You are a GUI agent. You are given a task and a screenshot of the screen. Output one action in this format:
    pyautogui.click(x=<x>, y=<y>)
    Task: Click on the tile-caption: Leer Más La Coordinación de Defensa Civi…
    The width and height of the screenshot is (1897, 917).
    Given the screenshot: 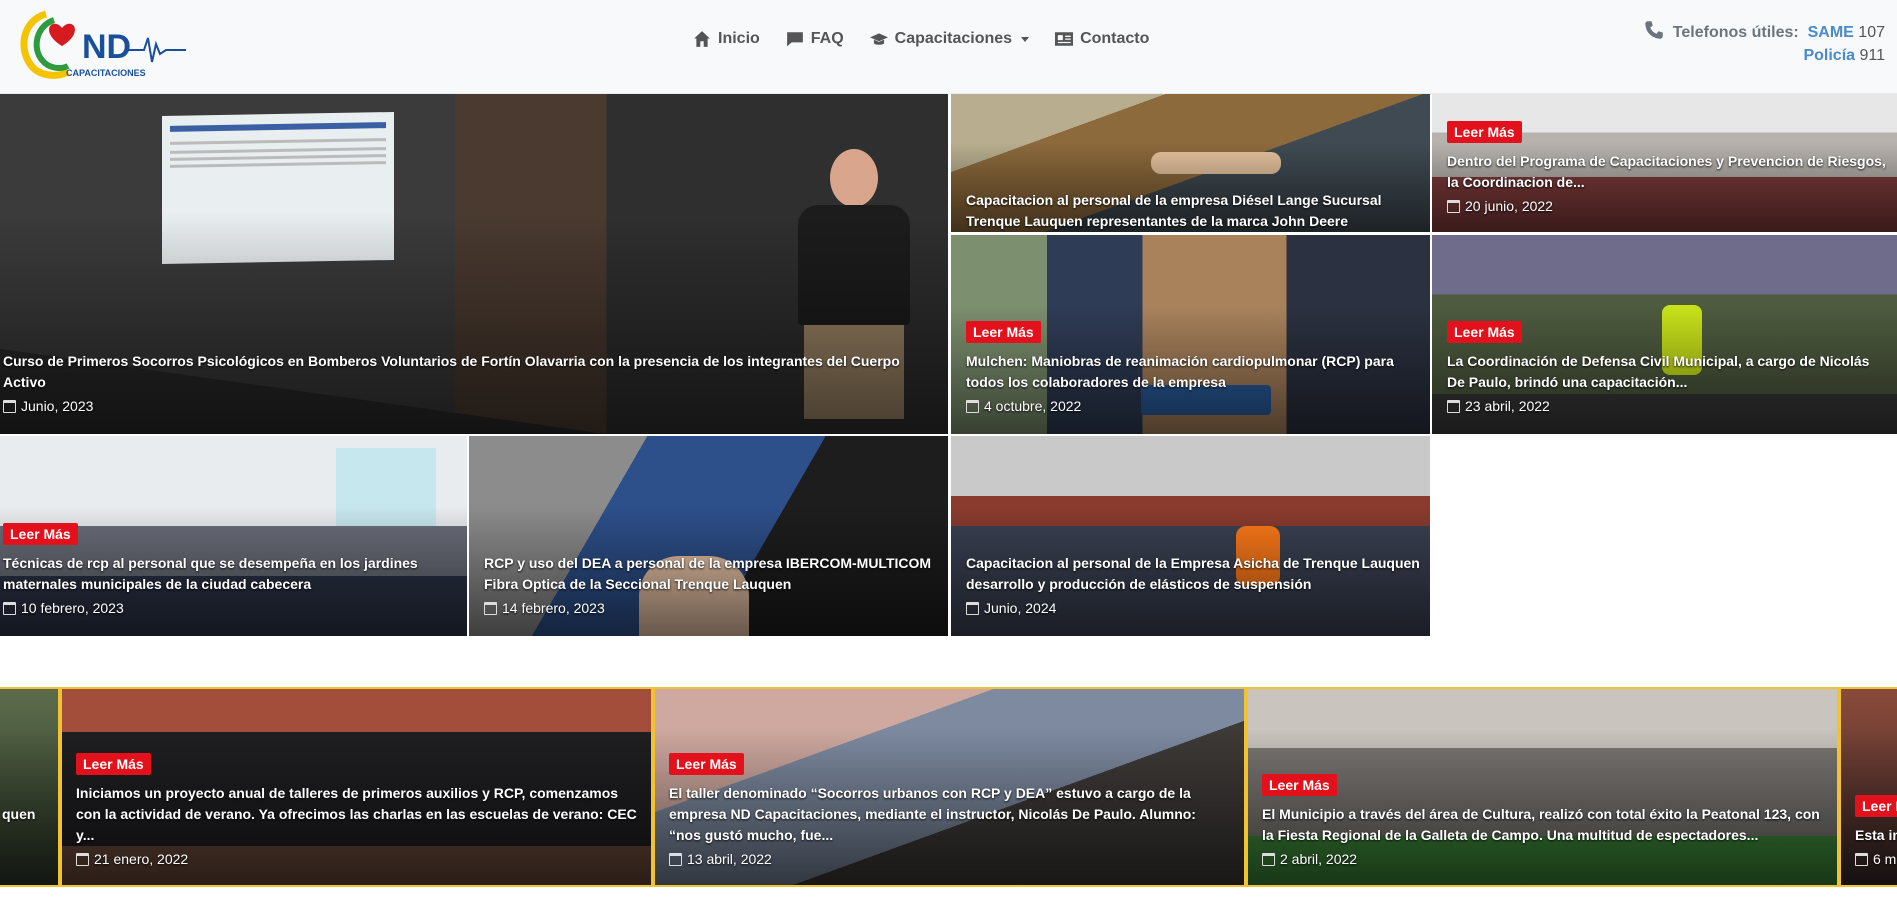 What is the action you would take?
    pyautogui.click(x=1668, y=368)
    